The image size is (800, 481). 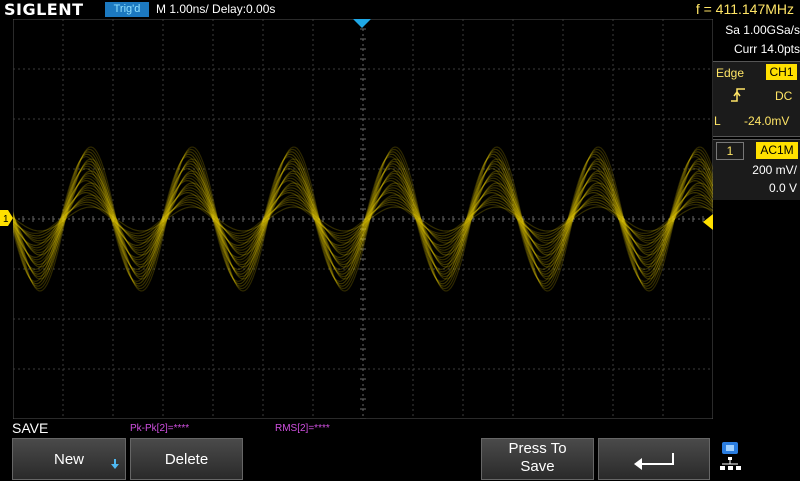 What do you see at coordinates (115, 464) in the screenshot?
I see `arrow-down-icon` at bounding box center [115, 464].